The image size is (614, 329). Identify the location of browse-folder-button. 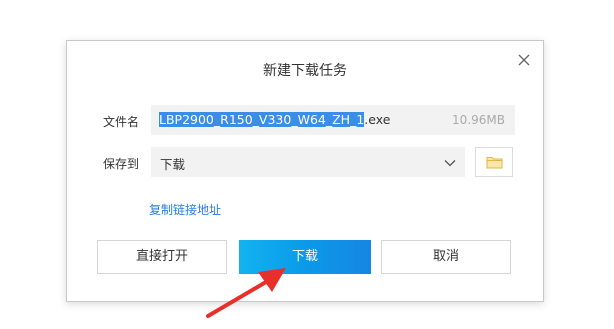
(494, 162).